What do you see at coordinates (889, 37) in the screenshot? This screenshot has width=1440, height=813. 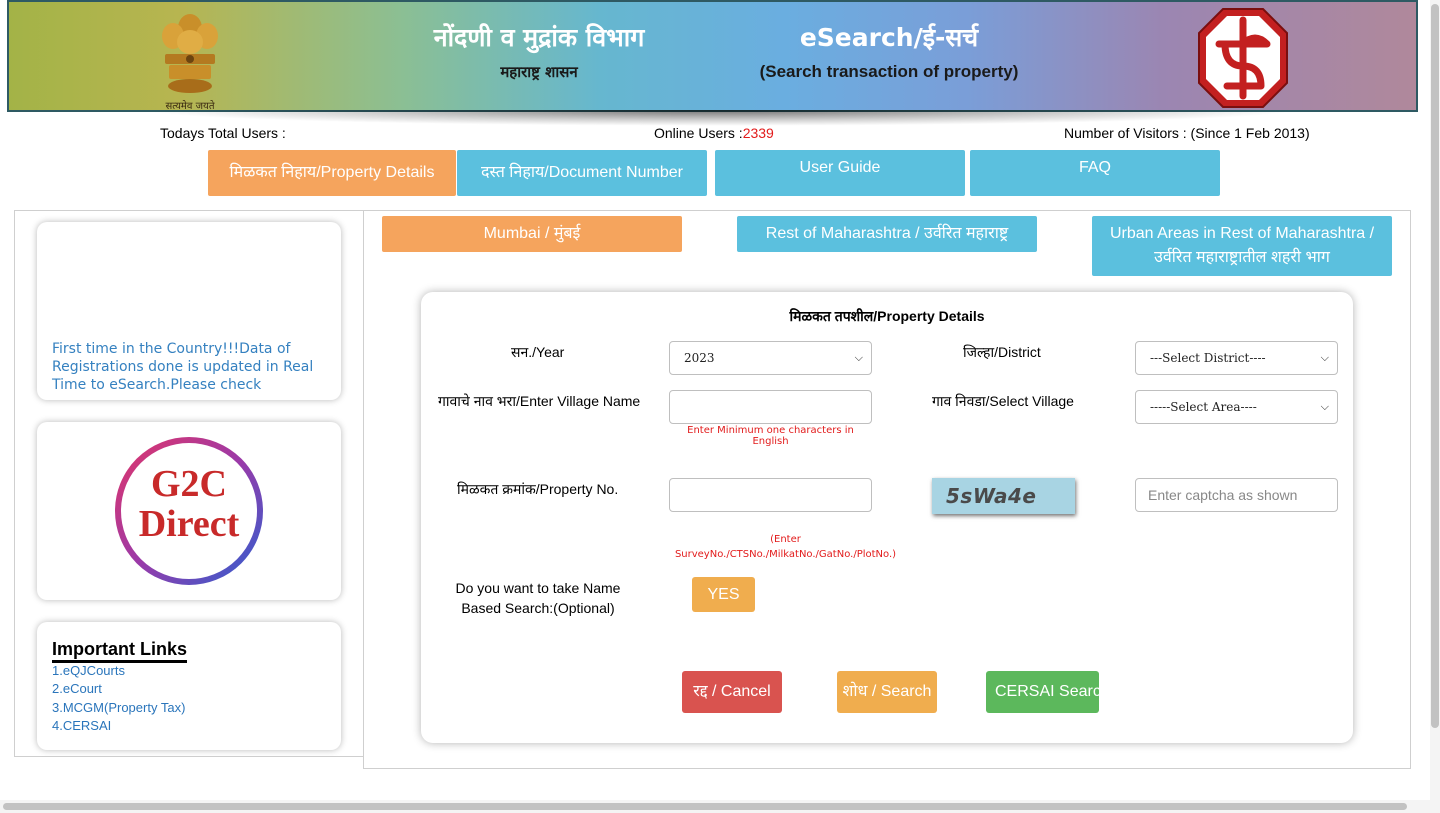 I see `esearch-title: eSearch/ई-सर्च` at bounding box center [889, 37].